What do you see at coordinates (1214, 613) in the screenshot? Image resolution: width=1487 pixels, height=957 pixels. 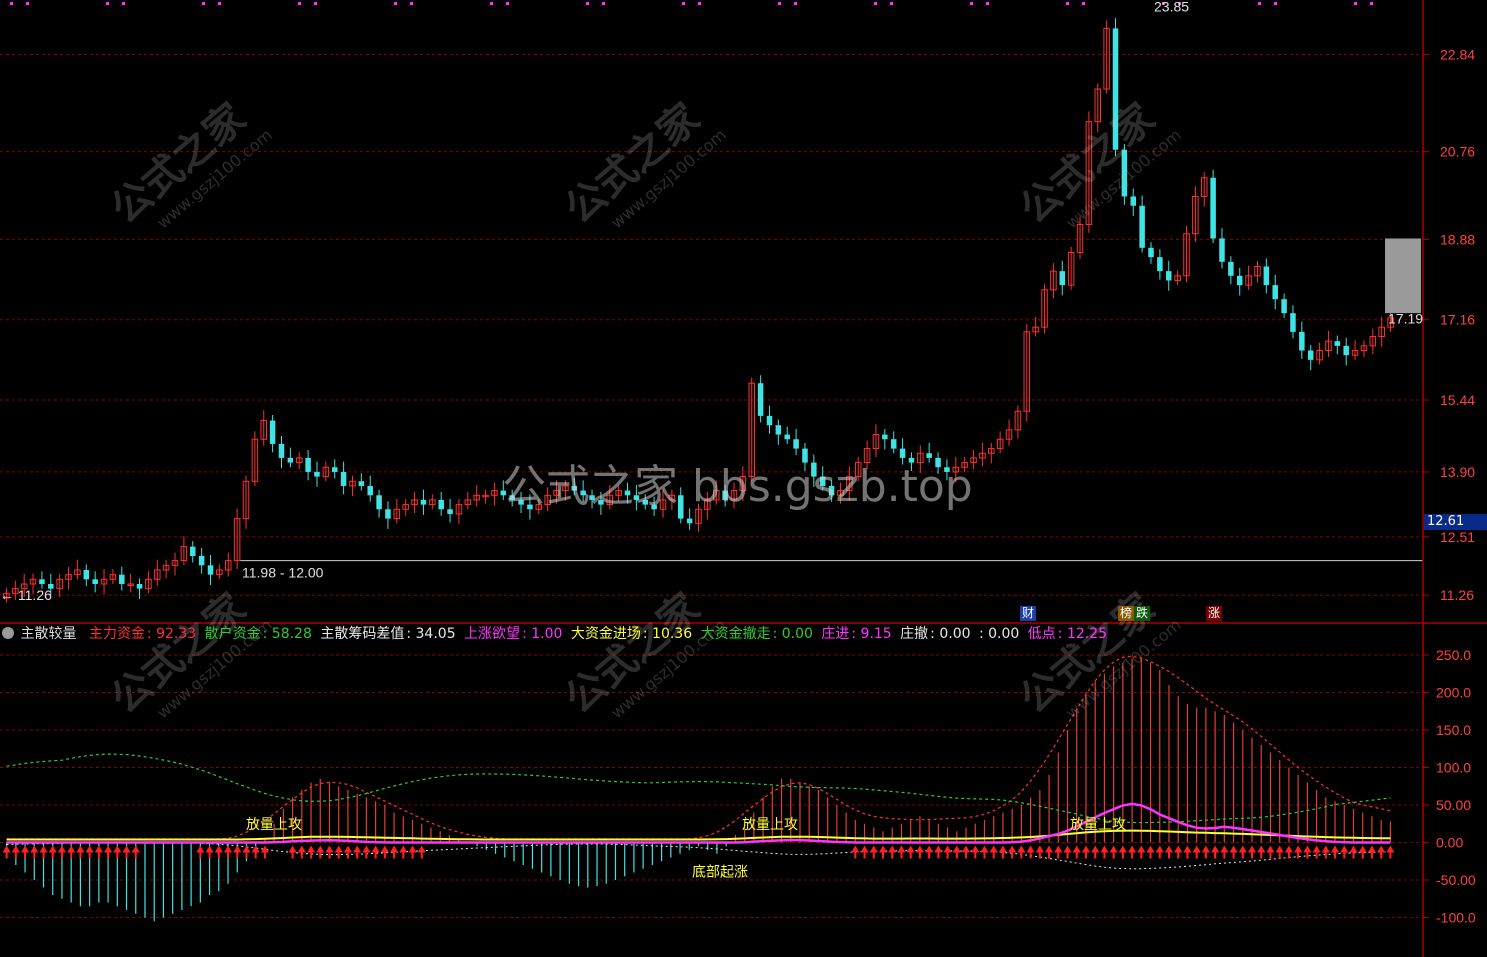 I see `badge-zhang: 涨` at bounding box center [1214, 613].